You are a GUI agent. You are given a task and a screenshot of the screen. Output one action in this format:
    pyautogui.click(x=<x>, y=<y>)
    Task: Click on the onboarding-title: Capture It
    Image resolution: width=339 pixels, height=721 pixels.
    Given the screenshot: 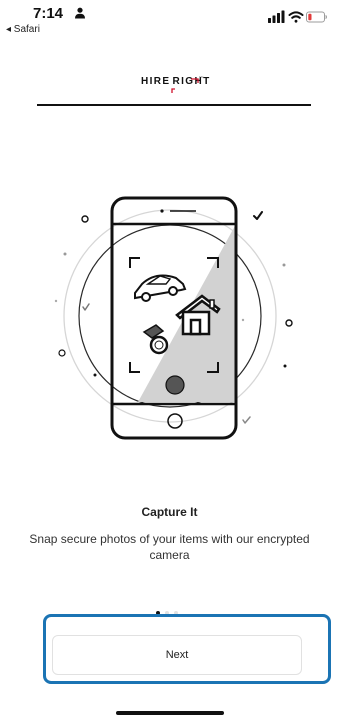 What is the action you would take?
    pyautogui.click(x=169, y=512)
    